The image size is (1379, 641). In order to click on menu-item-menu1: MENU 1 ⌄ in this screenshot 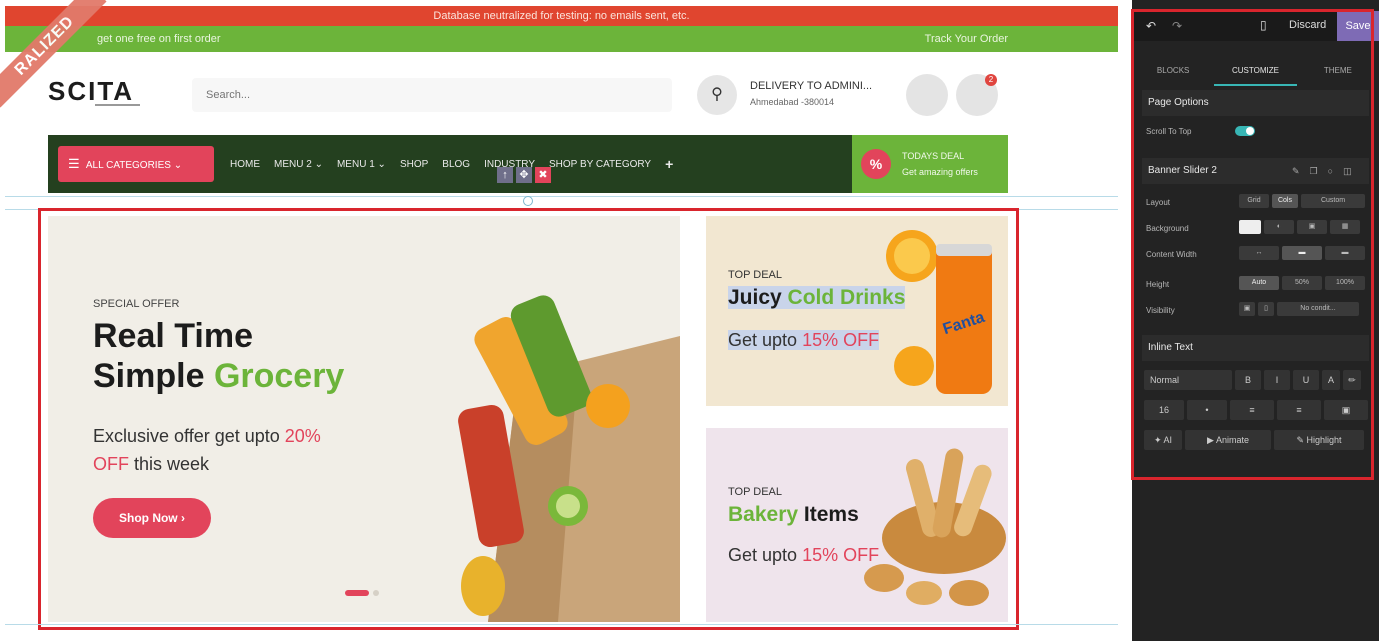, I will do `click(361, 164)`.